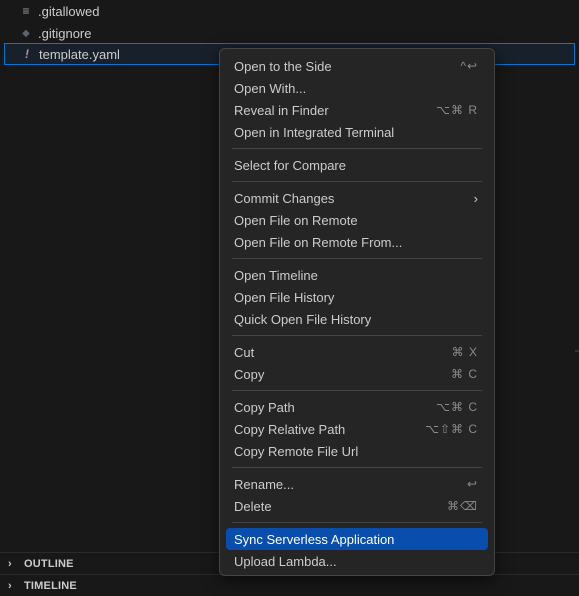 Image resolution: width=579 pixels, height=596 pixels. Describe the element at coordinates (26, 33) in the screenshot. I see `diamond-icon: ◆` at that location.